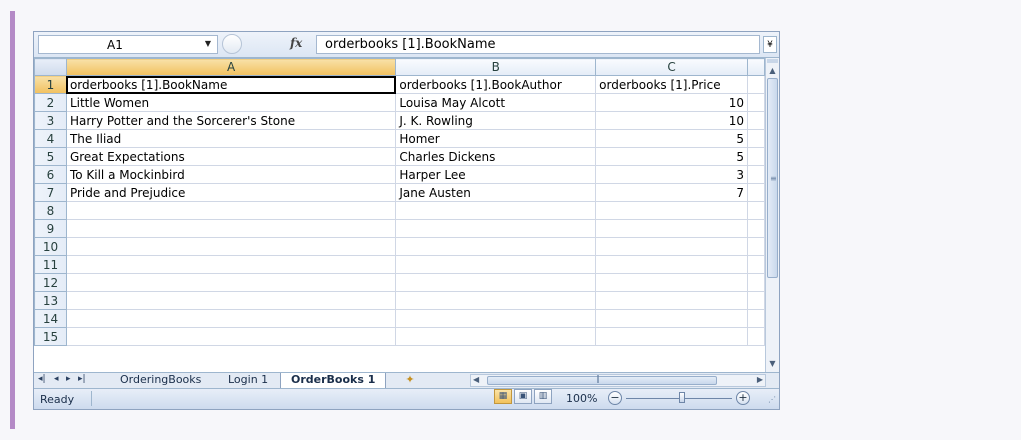 The height and width of the screenshot is (440, 1021). I want to click on first-sheet-icon: ◂|, so click(42, 379).